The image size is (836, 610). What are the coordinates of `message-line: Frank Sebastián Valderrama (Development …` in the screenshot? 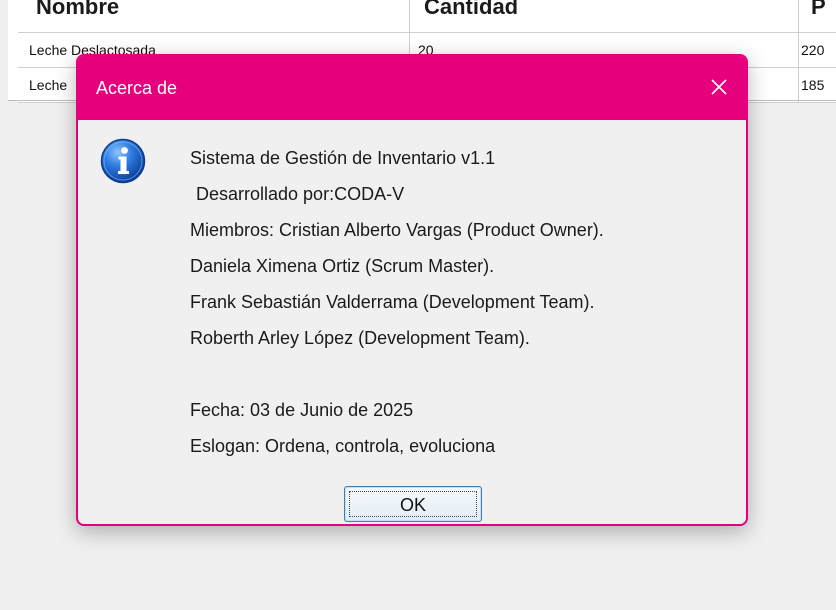 It's located at (392, 302).